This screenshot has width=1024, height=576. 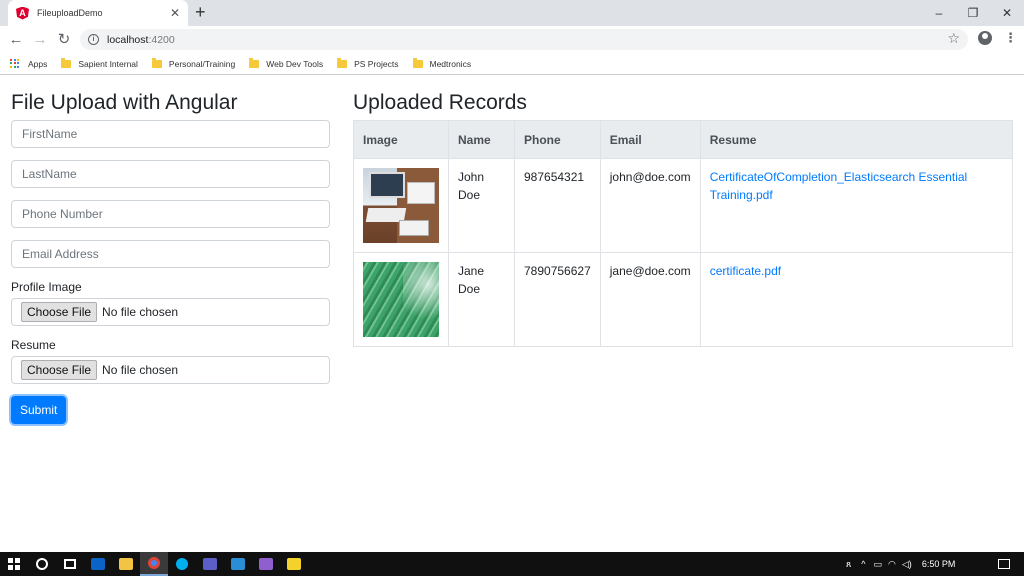 What do you see at coordinates (38, 63) in the screenshot?
I see `bookmark-label: Apps` at bounding box center [38, 63].